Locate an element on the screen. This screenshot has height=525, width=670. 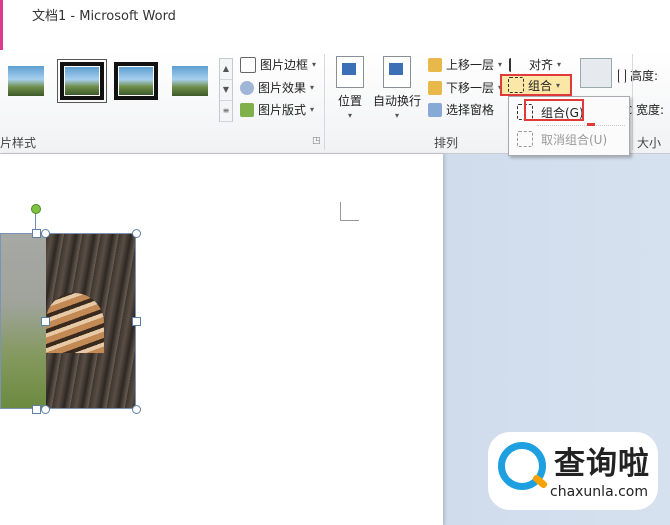
margin-corner-mark is located at coordinates (349, 211).